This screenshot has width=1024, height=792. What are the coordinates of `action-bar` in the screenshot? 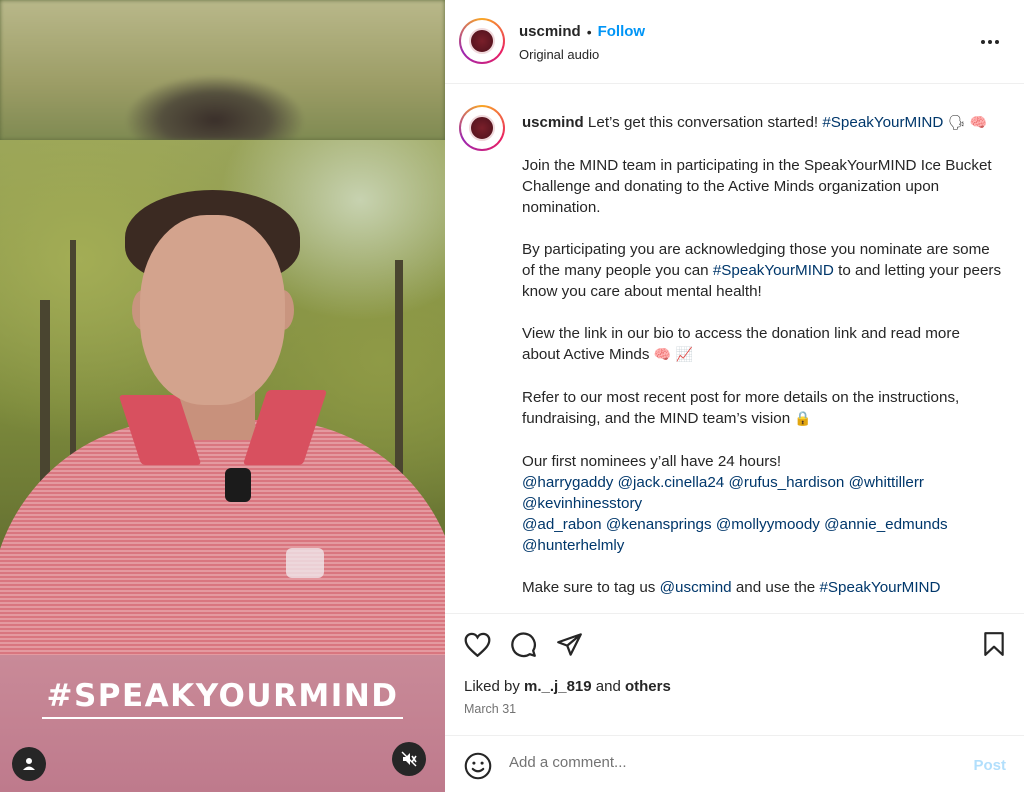 It's located at (734, 643).